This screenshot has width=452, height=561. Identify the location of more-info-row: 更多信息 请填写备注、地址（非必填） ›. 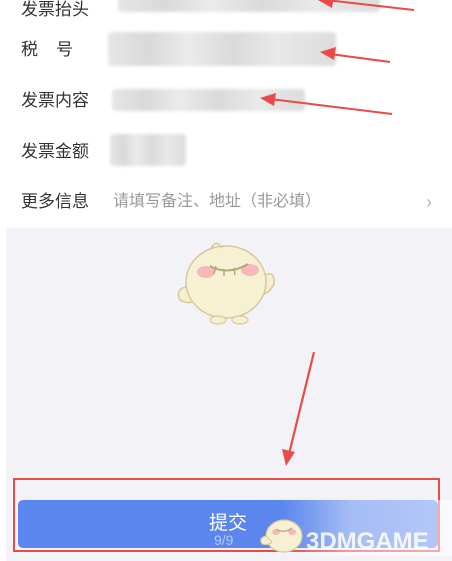
(226, 204).